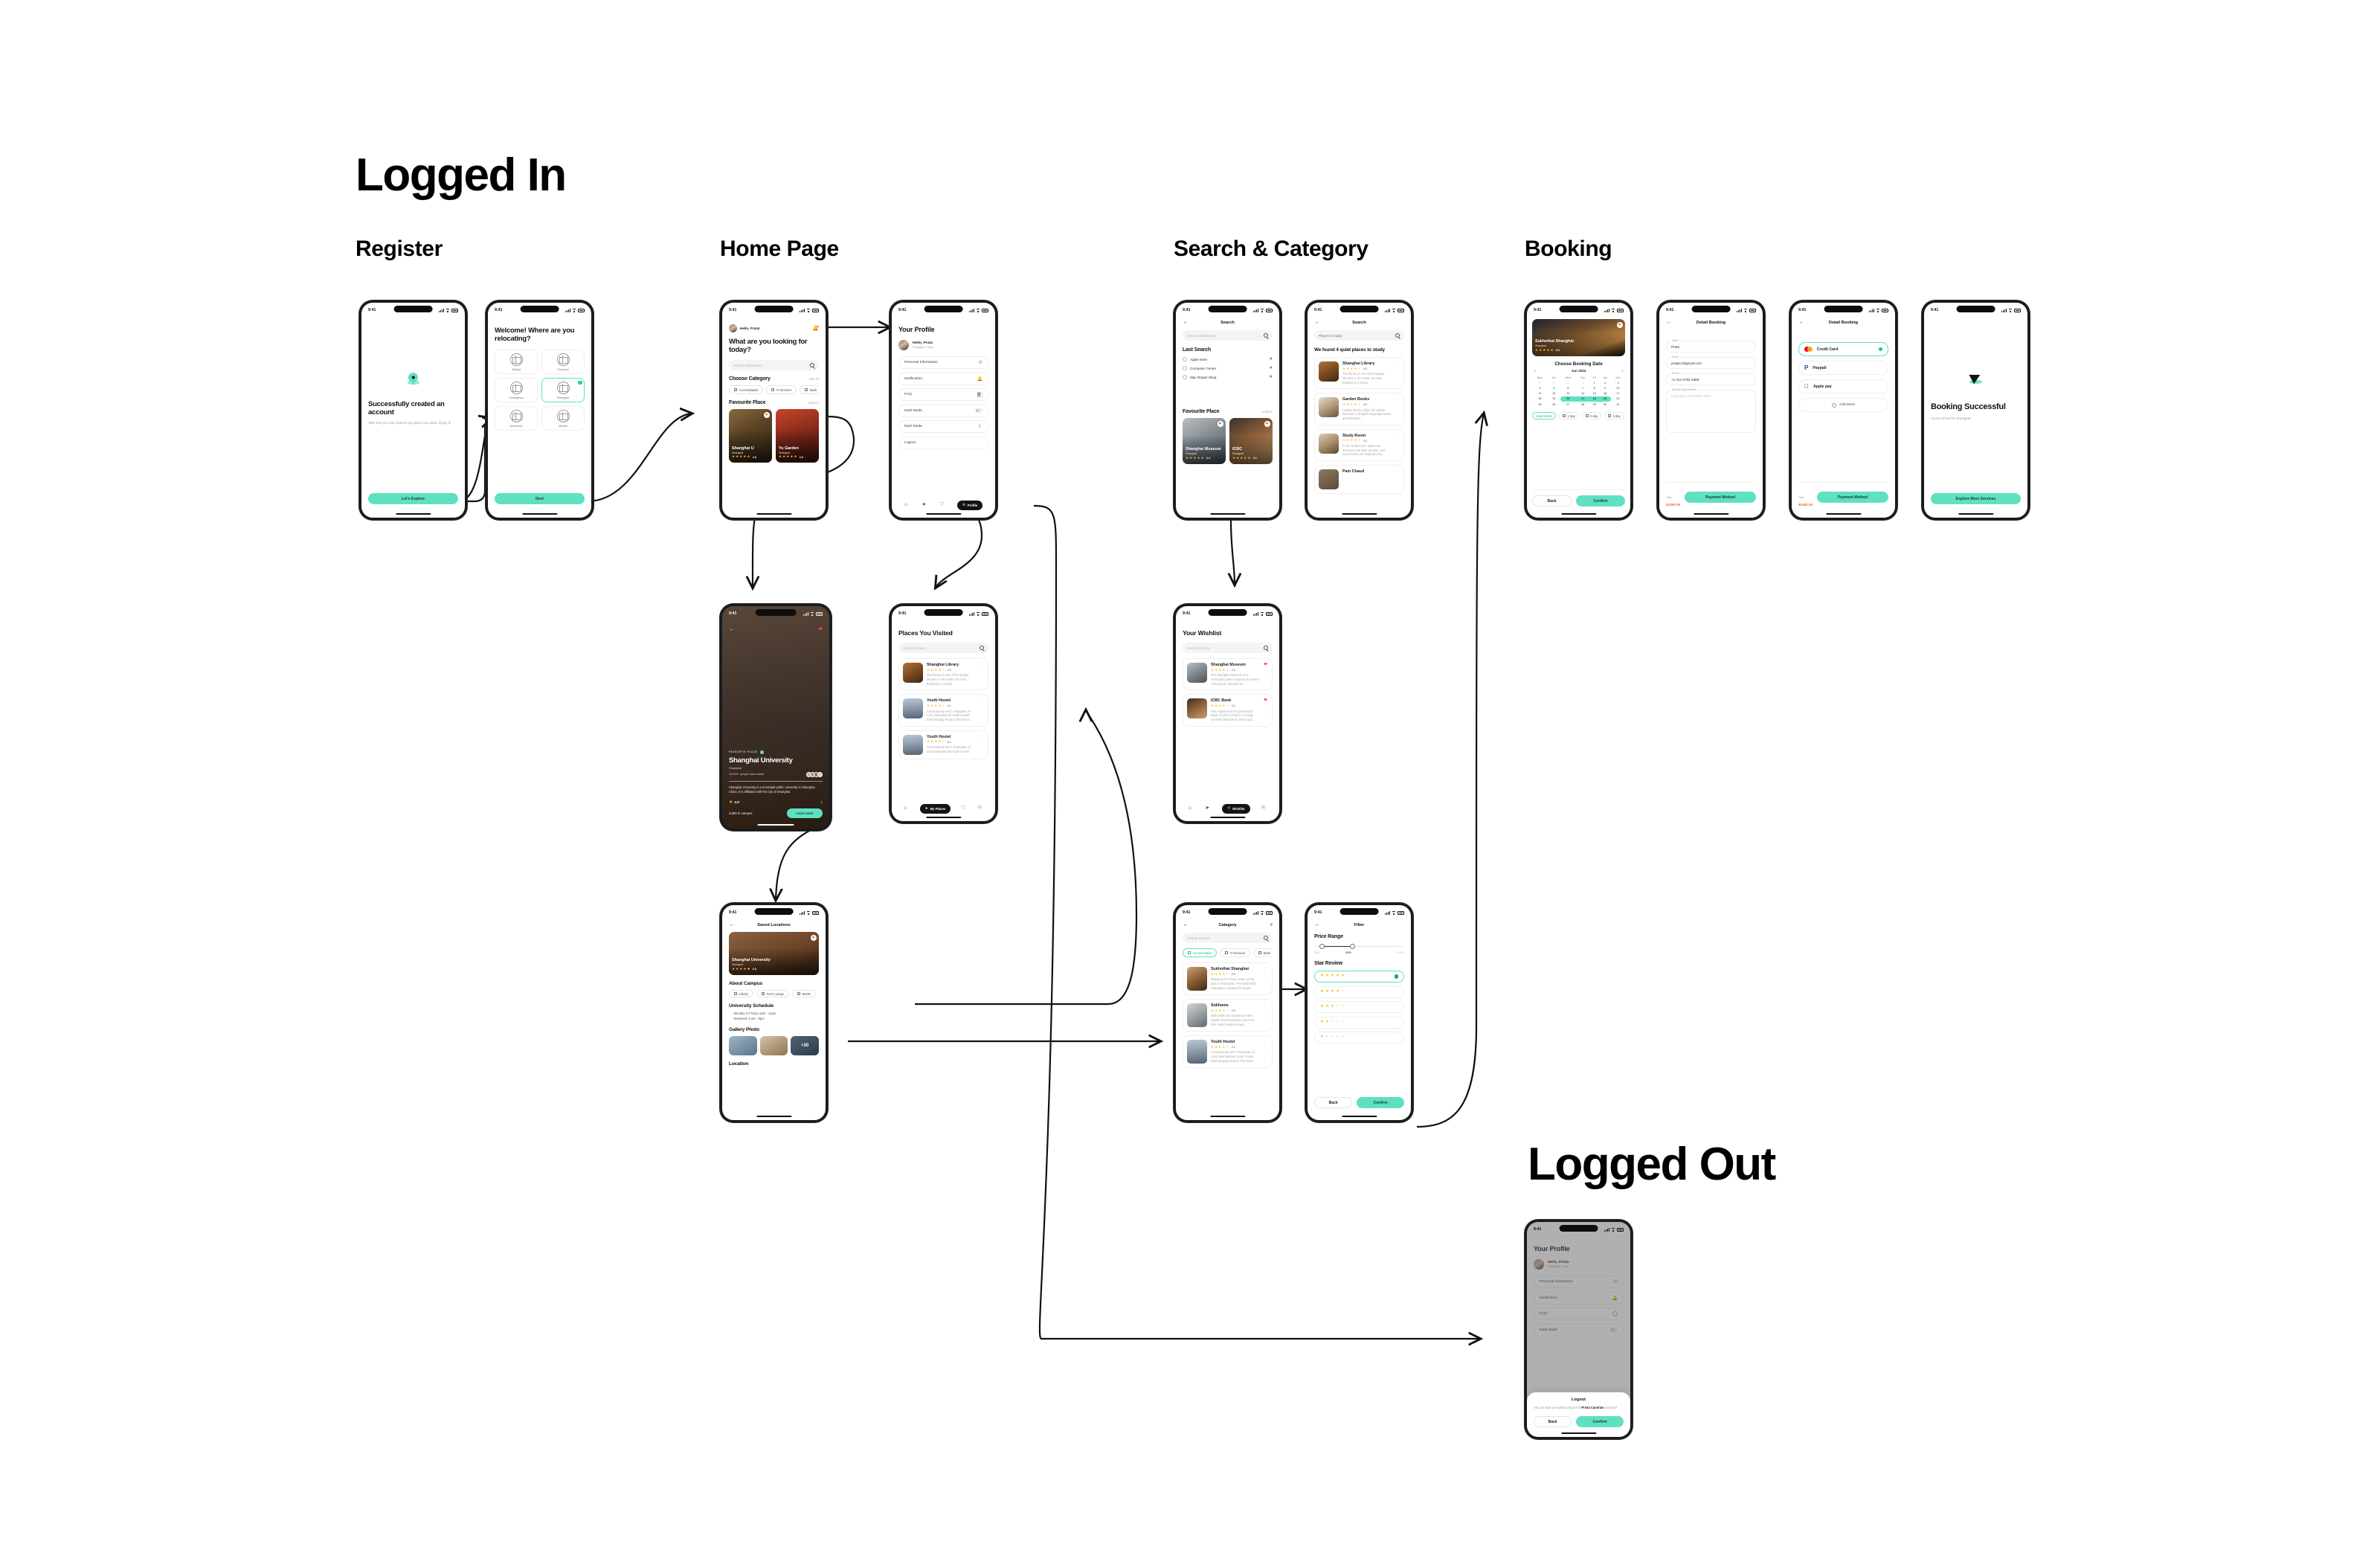  Describe the element at coordinates (1618, 405) in the screenshot. I see `calendar-day: 31` at that location.